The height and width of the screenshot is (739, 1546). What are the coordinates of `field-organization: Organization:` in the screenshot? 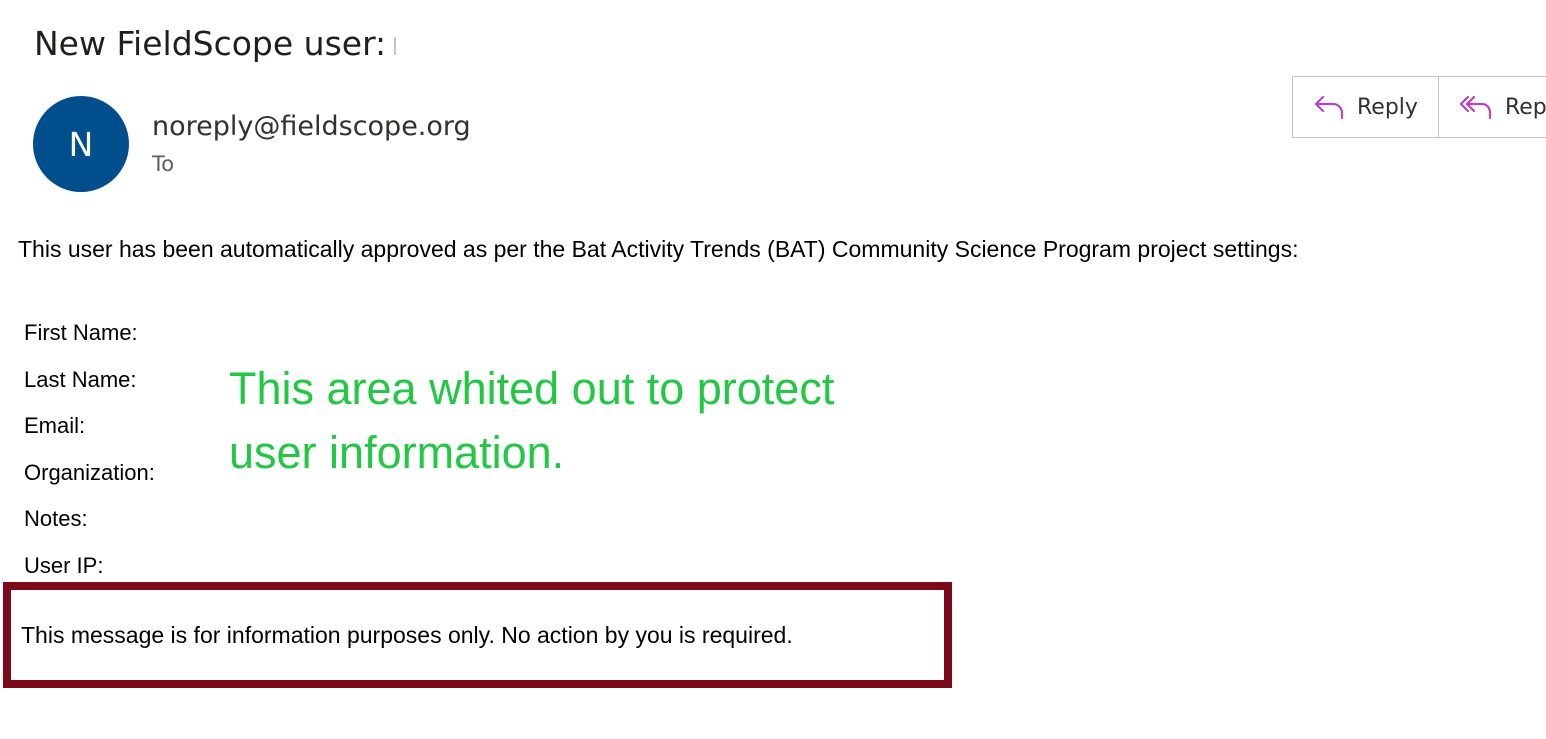 It's located at (89, 472).